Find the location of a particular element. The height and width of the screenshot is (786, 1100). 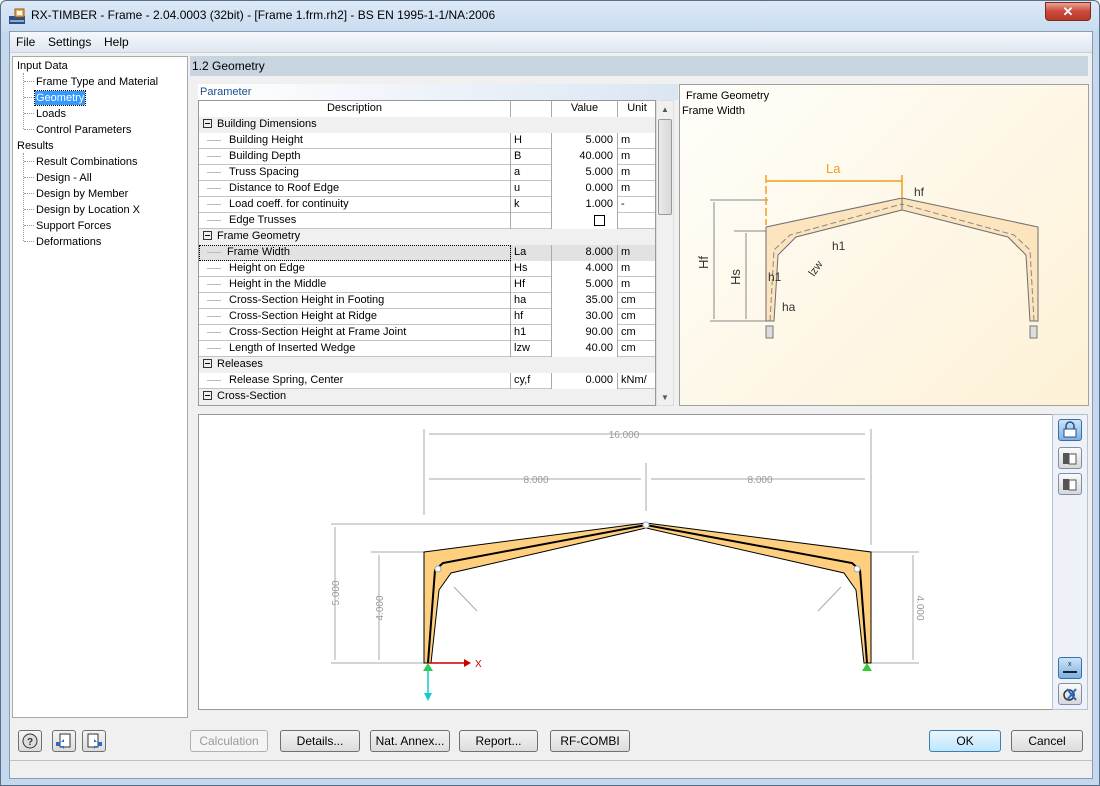

parameter-symbol: ha is located at coordinates (531, 301).